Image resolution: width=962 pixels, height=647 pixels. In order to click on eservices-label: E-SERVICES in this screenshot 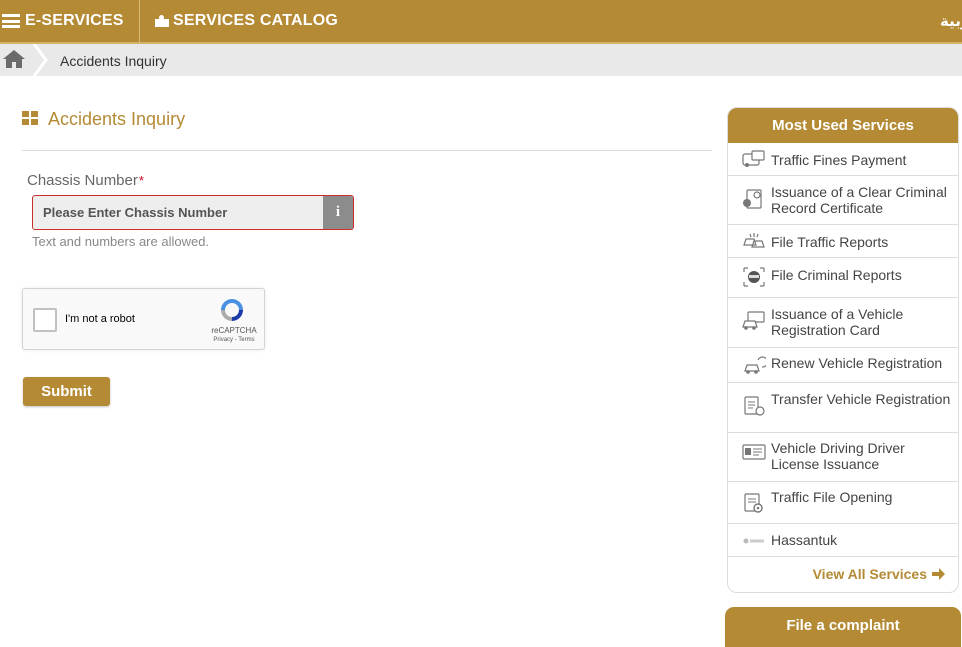, I will do `click(74, 20)`.